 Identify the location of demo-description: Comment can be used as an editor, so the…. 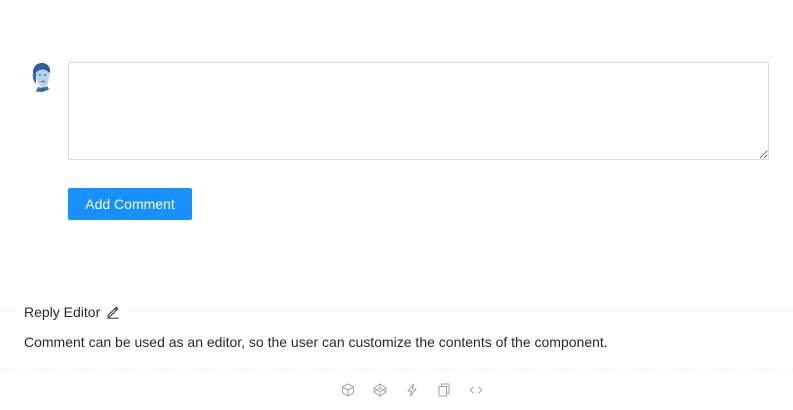
(316, 342).